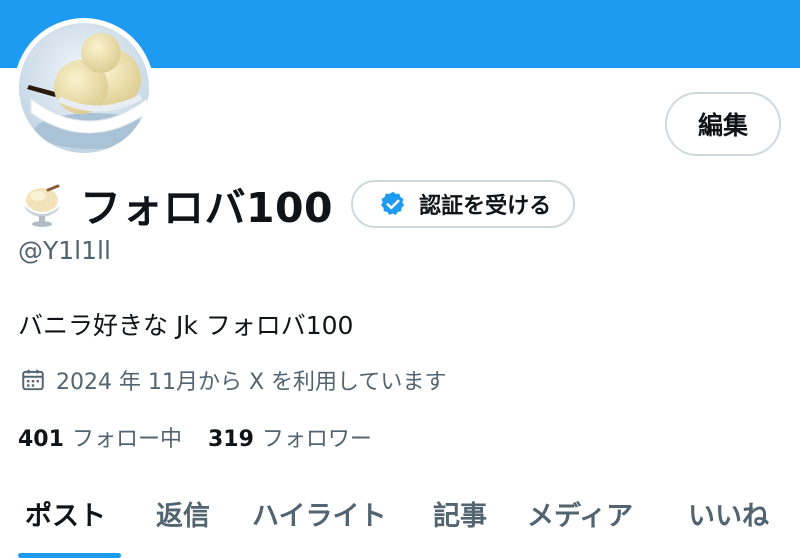 The image size is (800, 558). I want to click on avatar-image, so click(84, 88).